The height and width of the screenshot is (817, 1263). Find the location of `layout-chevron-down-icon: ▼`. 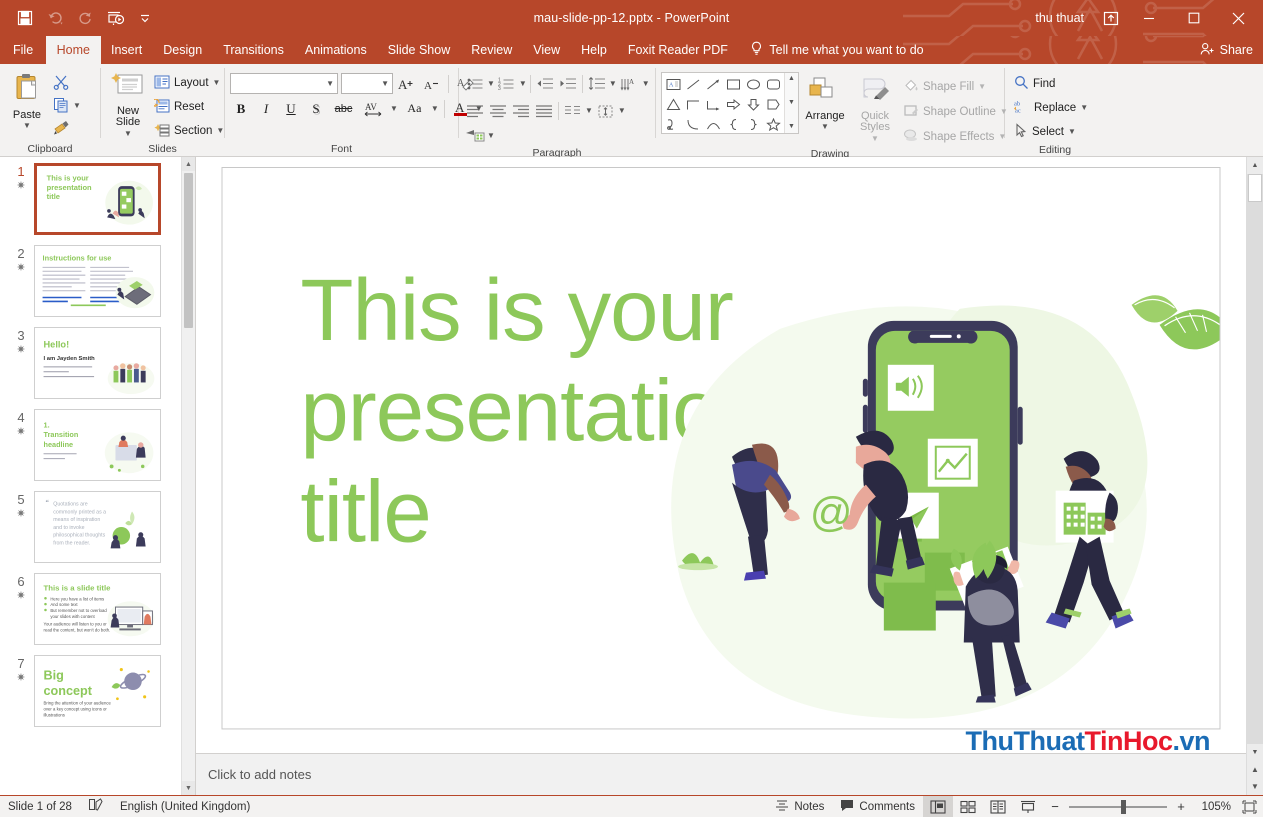

layout-chevron-down-icon: ▼ is located at coordinates (217, 83).